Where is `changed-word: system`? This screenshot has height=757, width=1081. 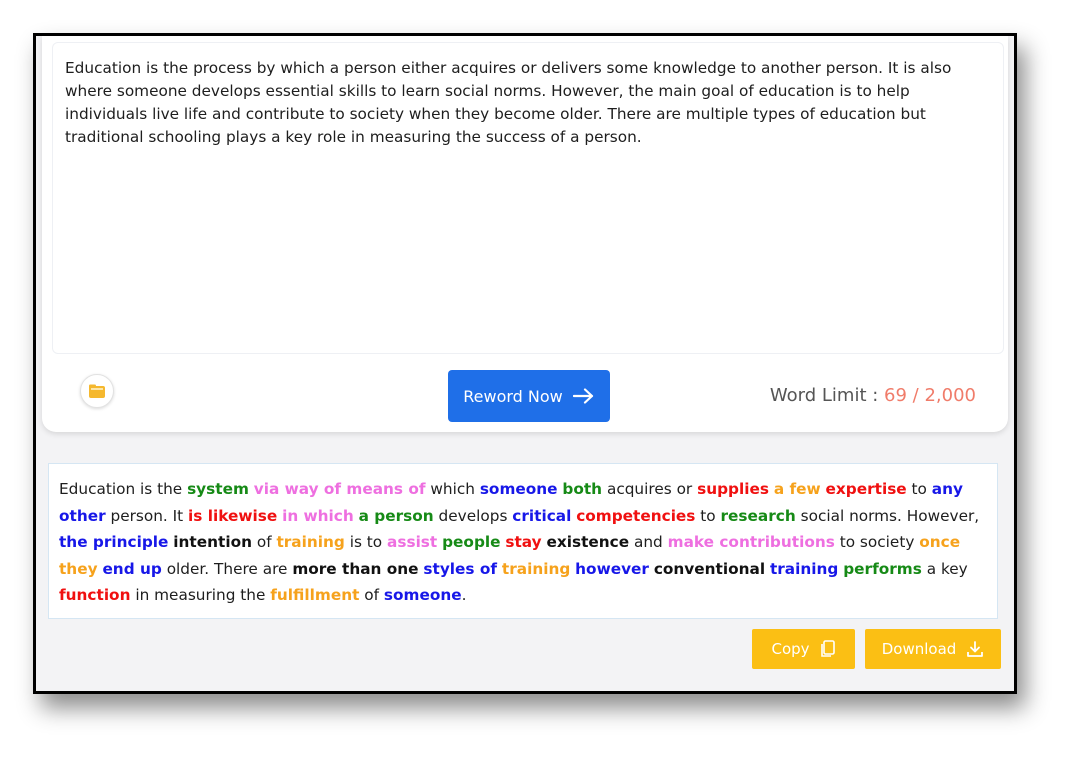
changed-word: system is located at coordinates (218, 489).